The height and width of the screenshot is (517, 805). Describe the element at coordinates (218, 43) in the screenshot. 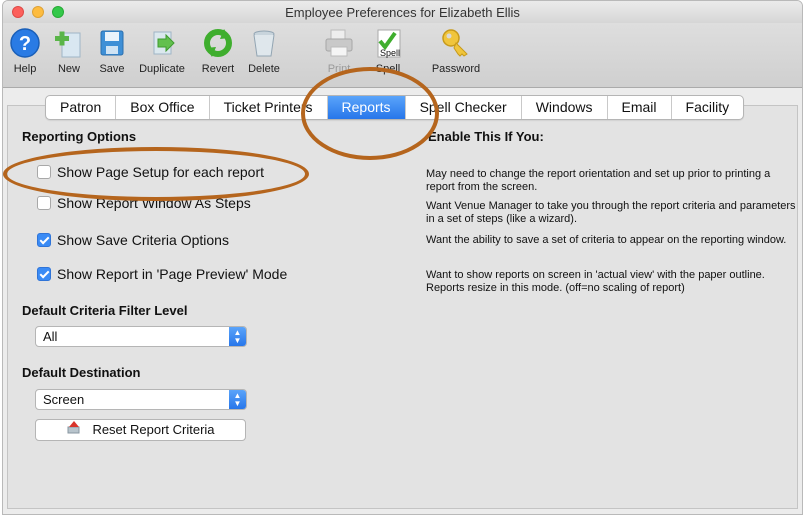

I see `revert-icon` at that location.